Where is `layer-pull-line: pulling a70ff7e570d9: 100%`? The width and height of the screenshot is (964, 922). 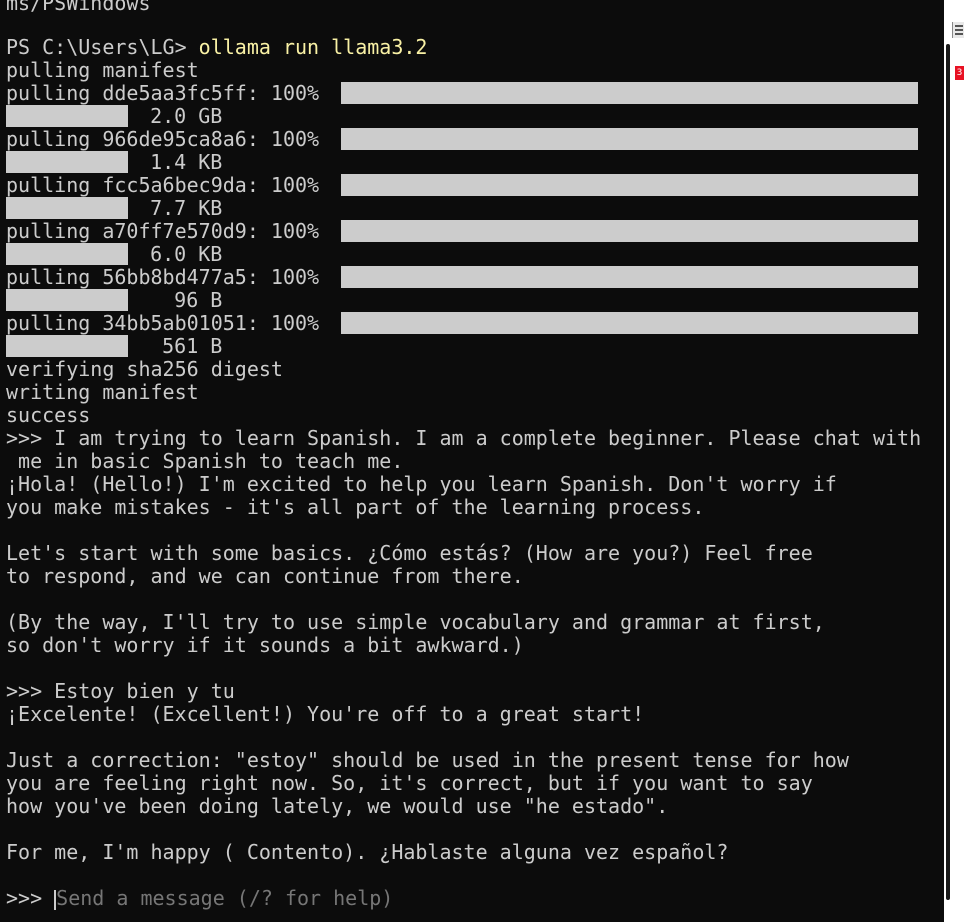 layer-pull-line: pulling a70ff7e570d9: 100% is located at coordinates (169, 231).